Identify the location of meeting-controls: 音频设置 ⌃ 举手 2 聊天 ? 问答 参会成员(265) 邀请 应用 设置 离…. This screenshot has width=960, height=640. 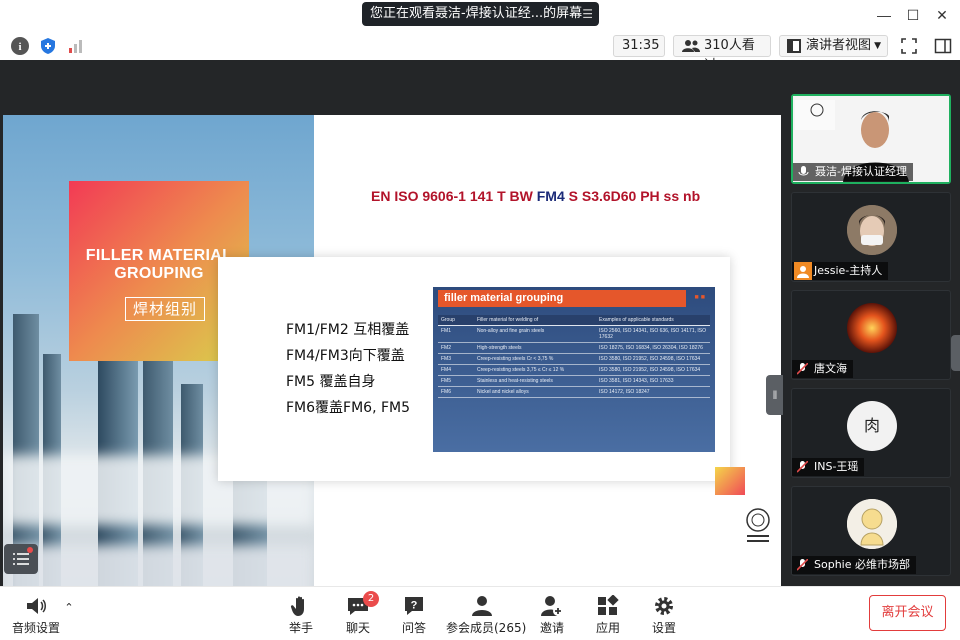
(480, 613).